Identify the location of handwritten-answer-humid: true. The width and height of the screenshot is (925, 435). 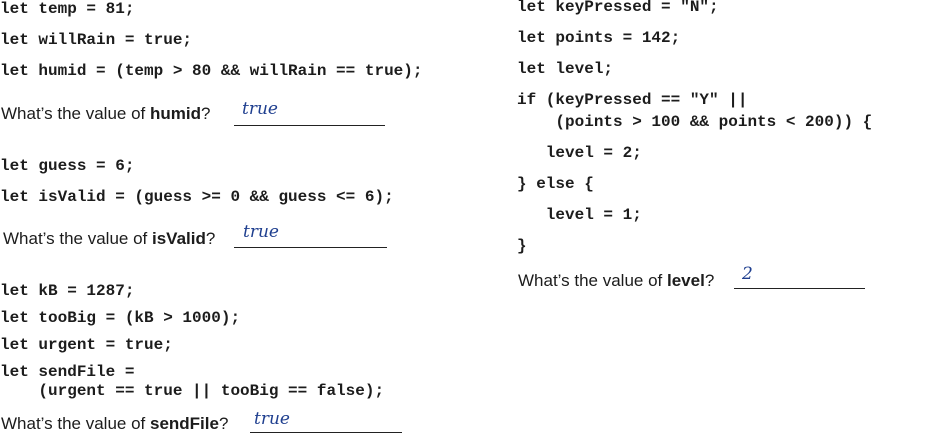
(260, 109).